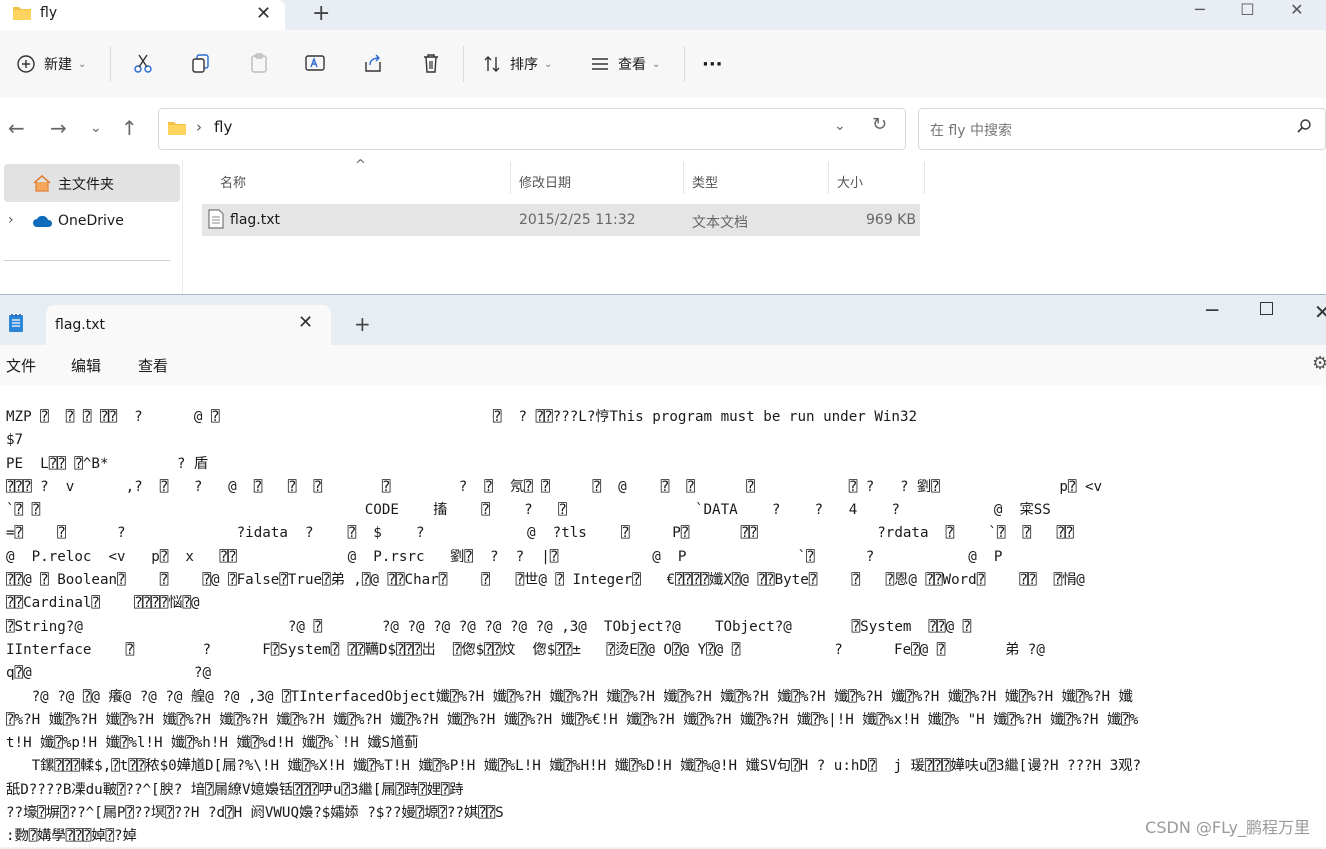  What do you see at coordinates (91, 221) in the screenshot?
I see `nav-item-onedrive: OneDrive` at bounding box center [91, 221].